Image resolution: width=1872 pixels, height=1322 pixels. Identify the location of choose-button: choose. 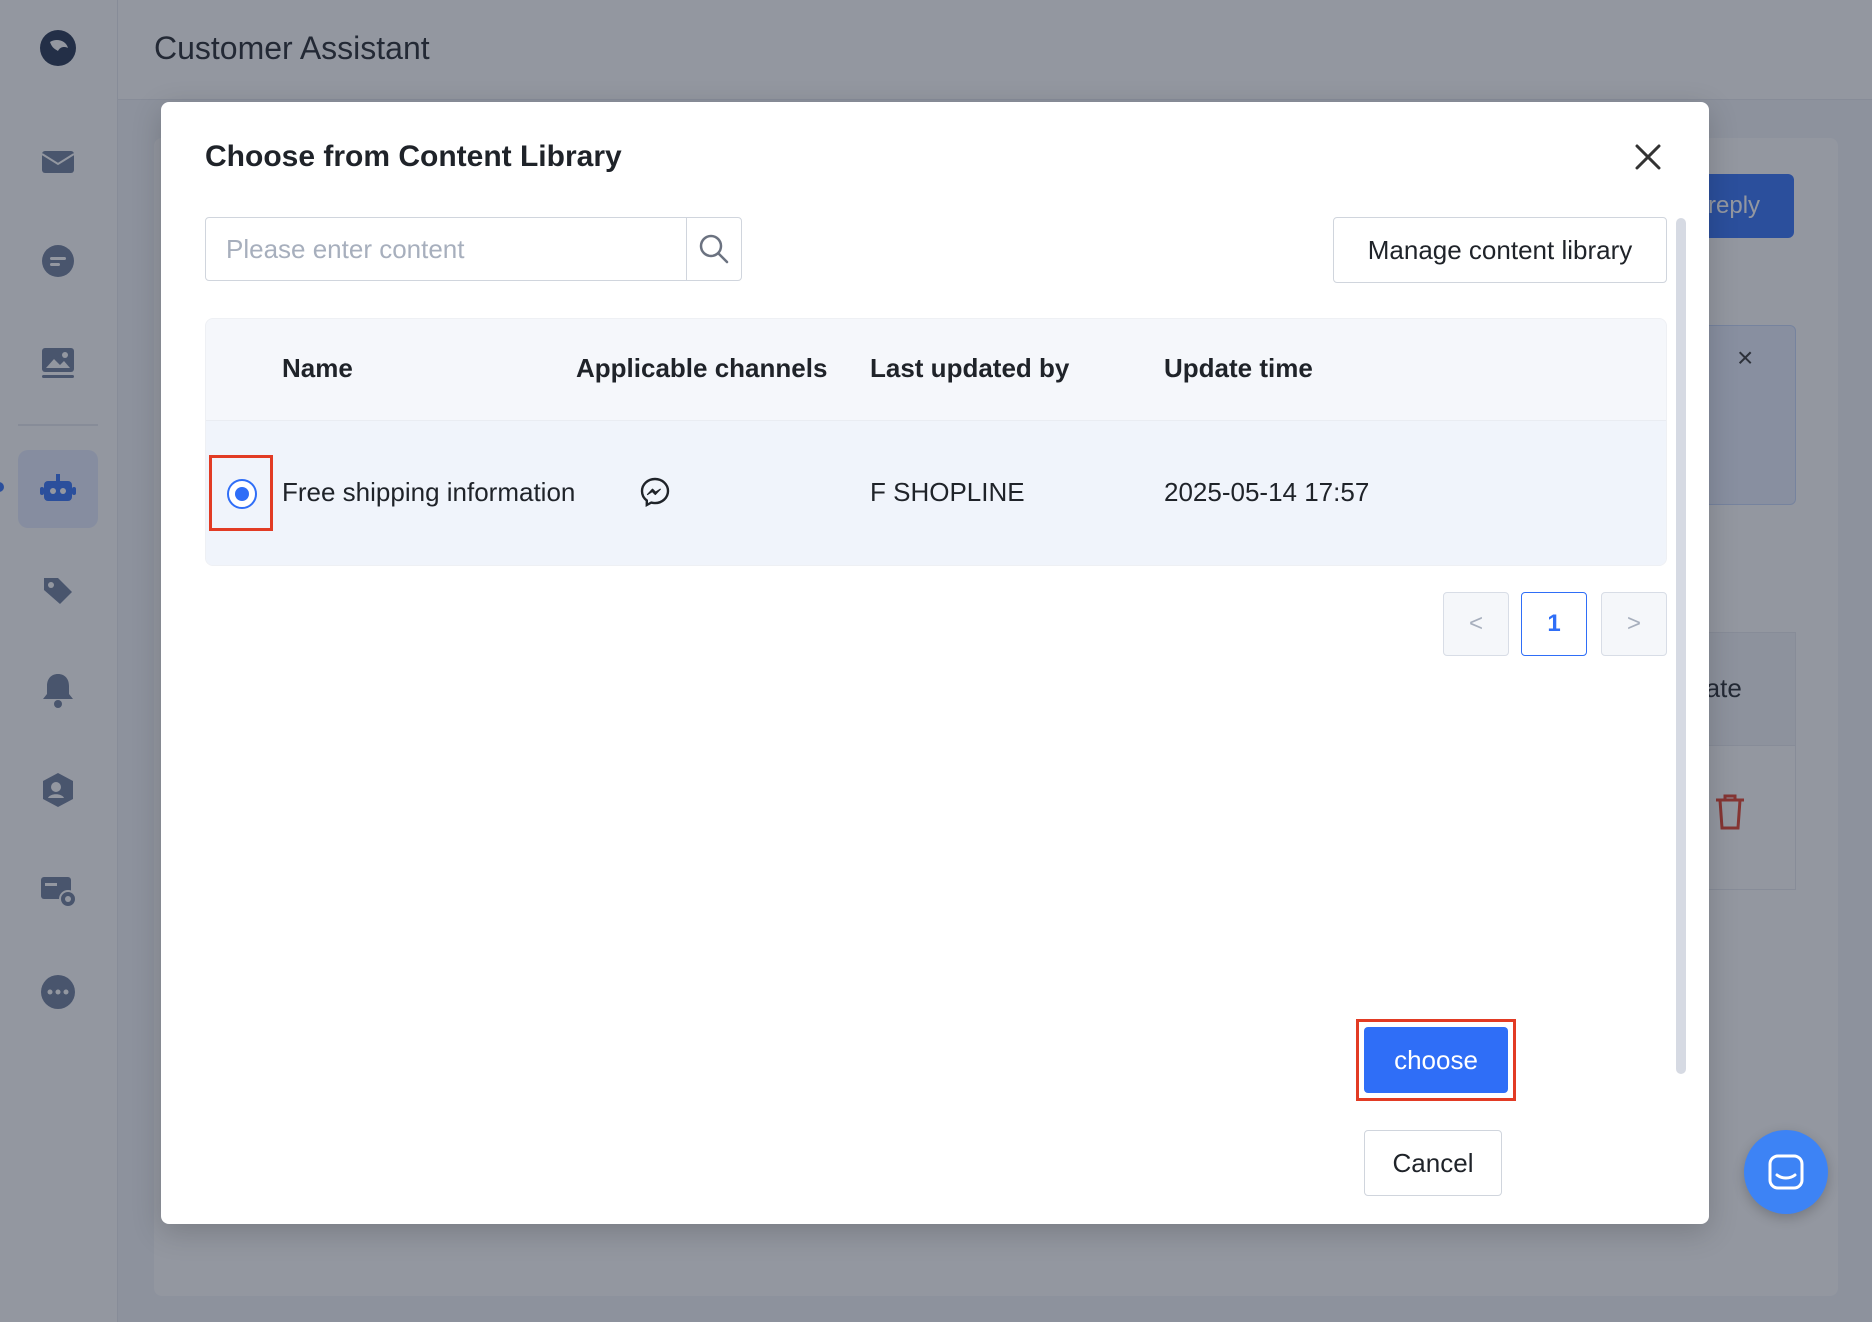
(1436, 1060).